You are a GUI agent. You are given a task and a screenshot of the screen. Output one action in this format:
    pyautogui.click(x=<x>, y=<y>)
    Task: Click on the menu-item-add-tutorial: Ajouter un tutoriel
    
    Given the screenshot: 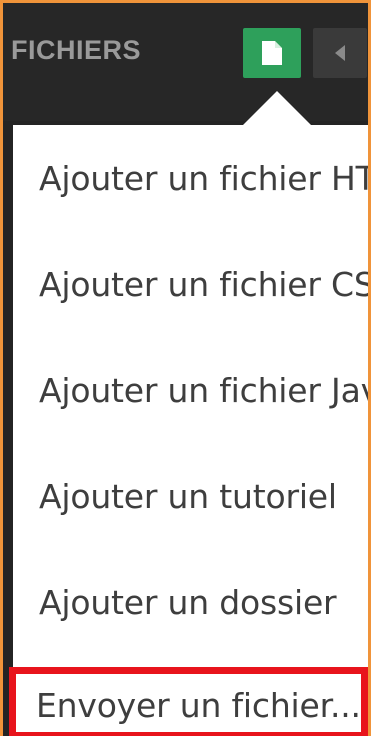 What is the action you would take?
    pyautogui.click(x=190, y=493)
    